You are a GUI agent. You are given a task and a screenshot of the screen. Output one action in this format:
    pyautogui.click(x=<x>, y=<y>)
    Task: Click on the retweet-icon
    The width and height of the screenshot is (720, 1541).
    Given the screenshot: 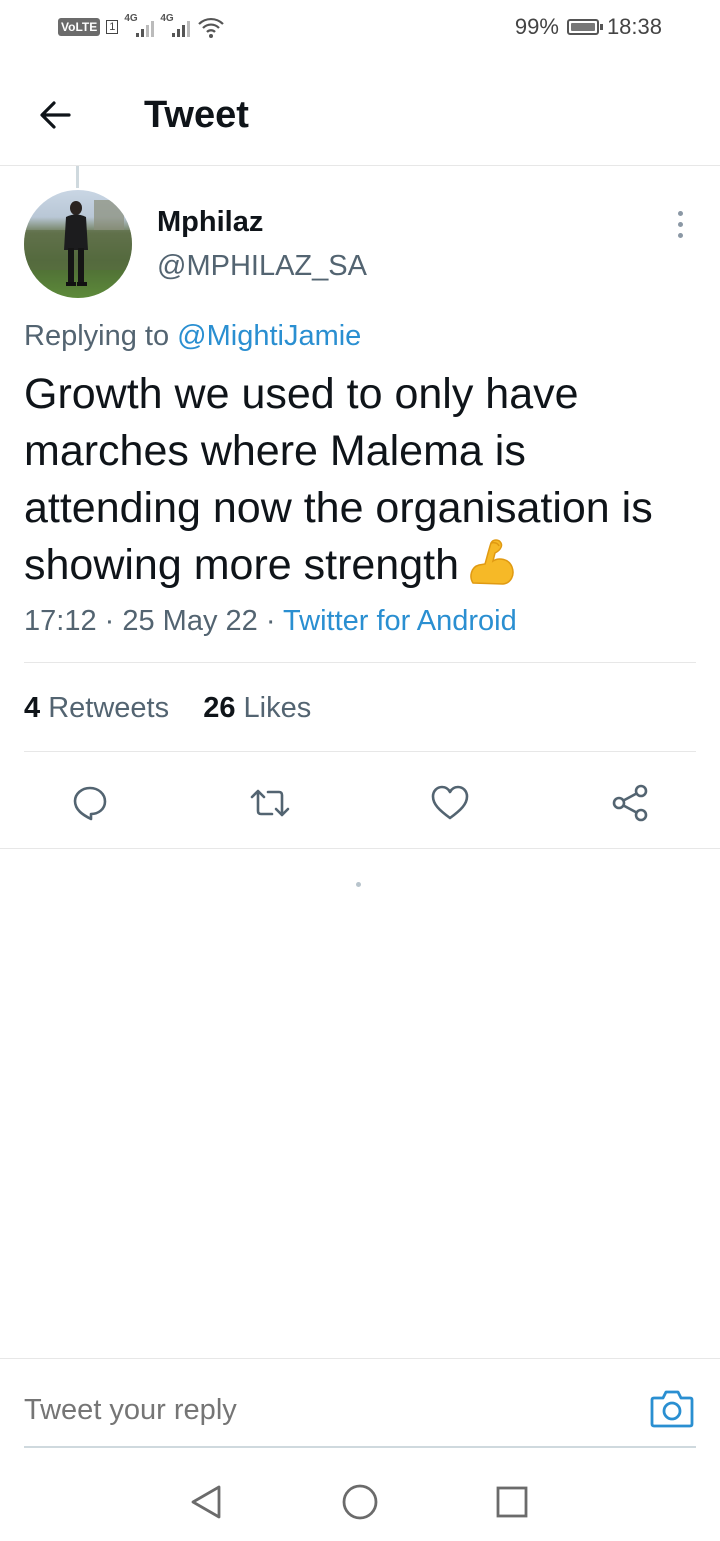 What is the action you would take?
    pyautogui.click(x=270, y=803)
    